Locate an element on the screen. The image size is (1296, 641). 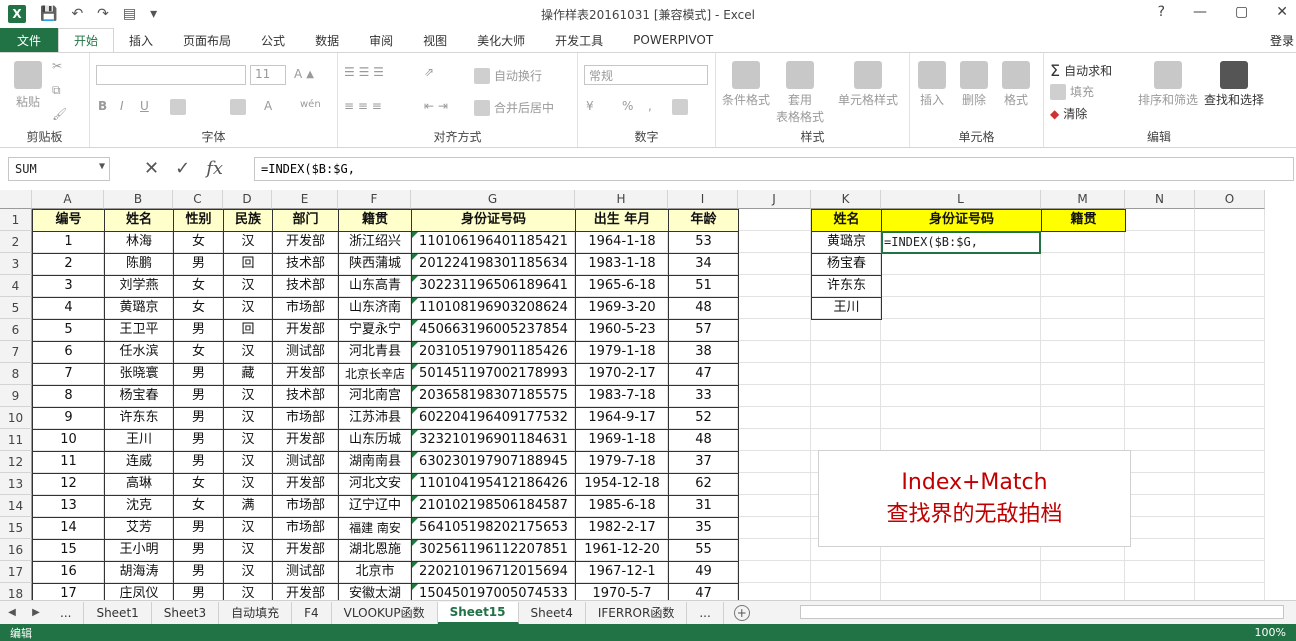
table-cell: 17 is located at coordinates (68, 591).